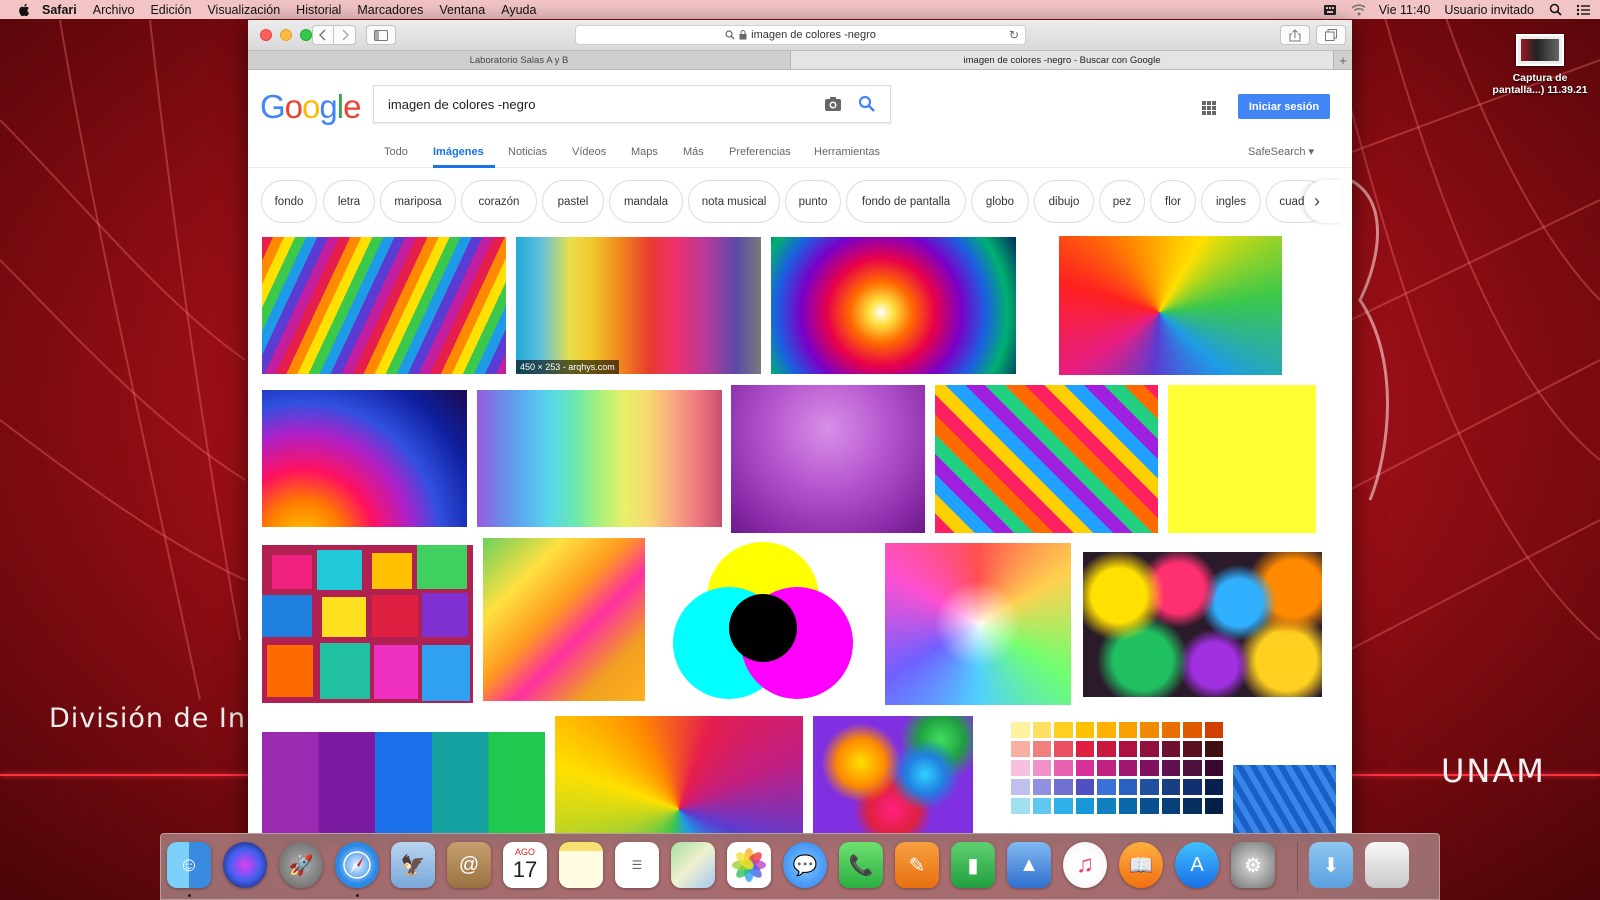  Describe the element at coordinates (189, 865) in the screenshot. I see `finder-icon: ☺` at that location.